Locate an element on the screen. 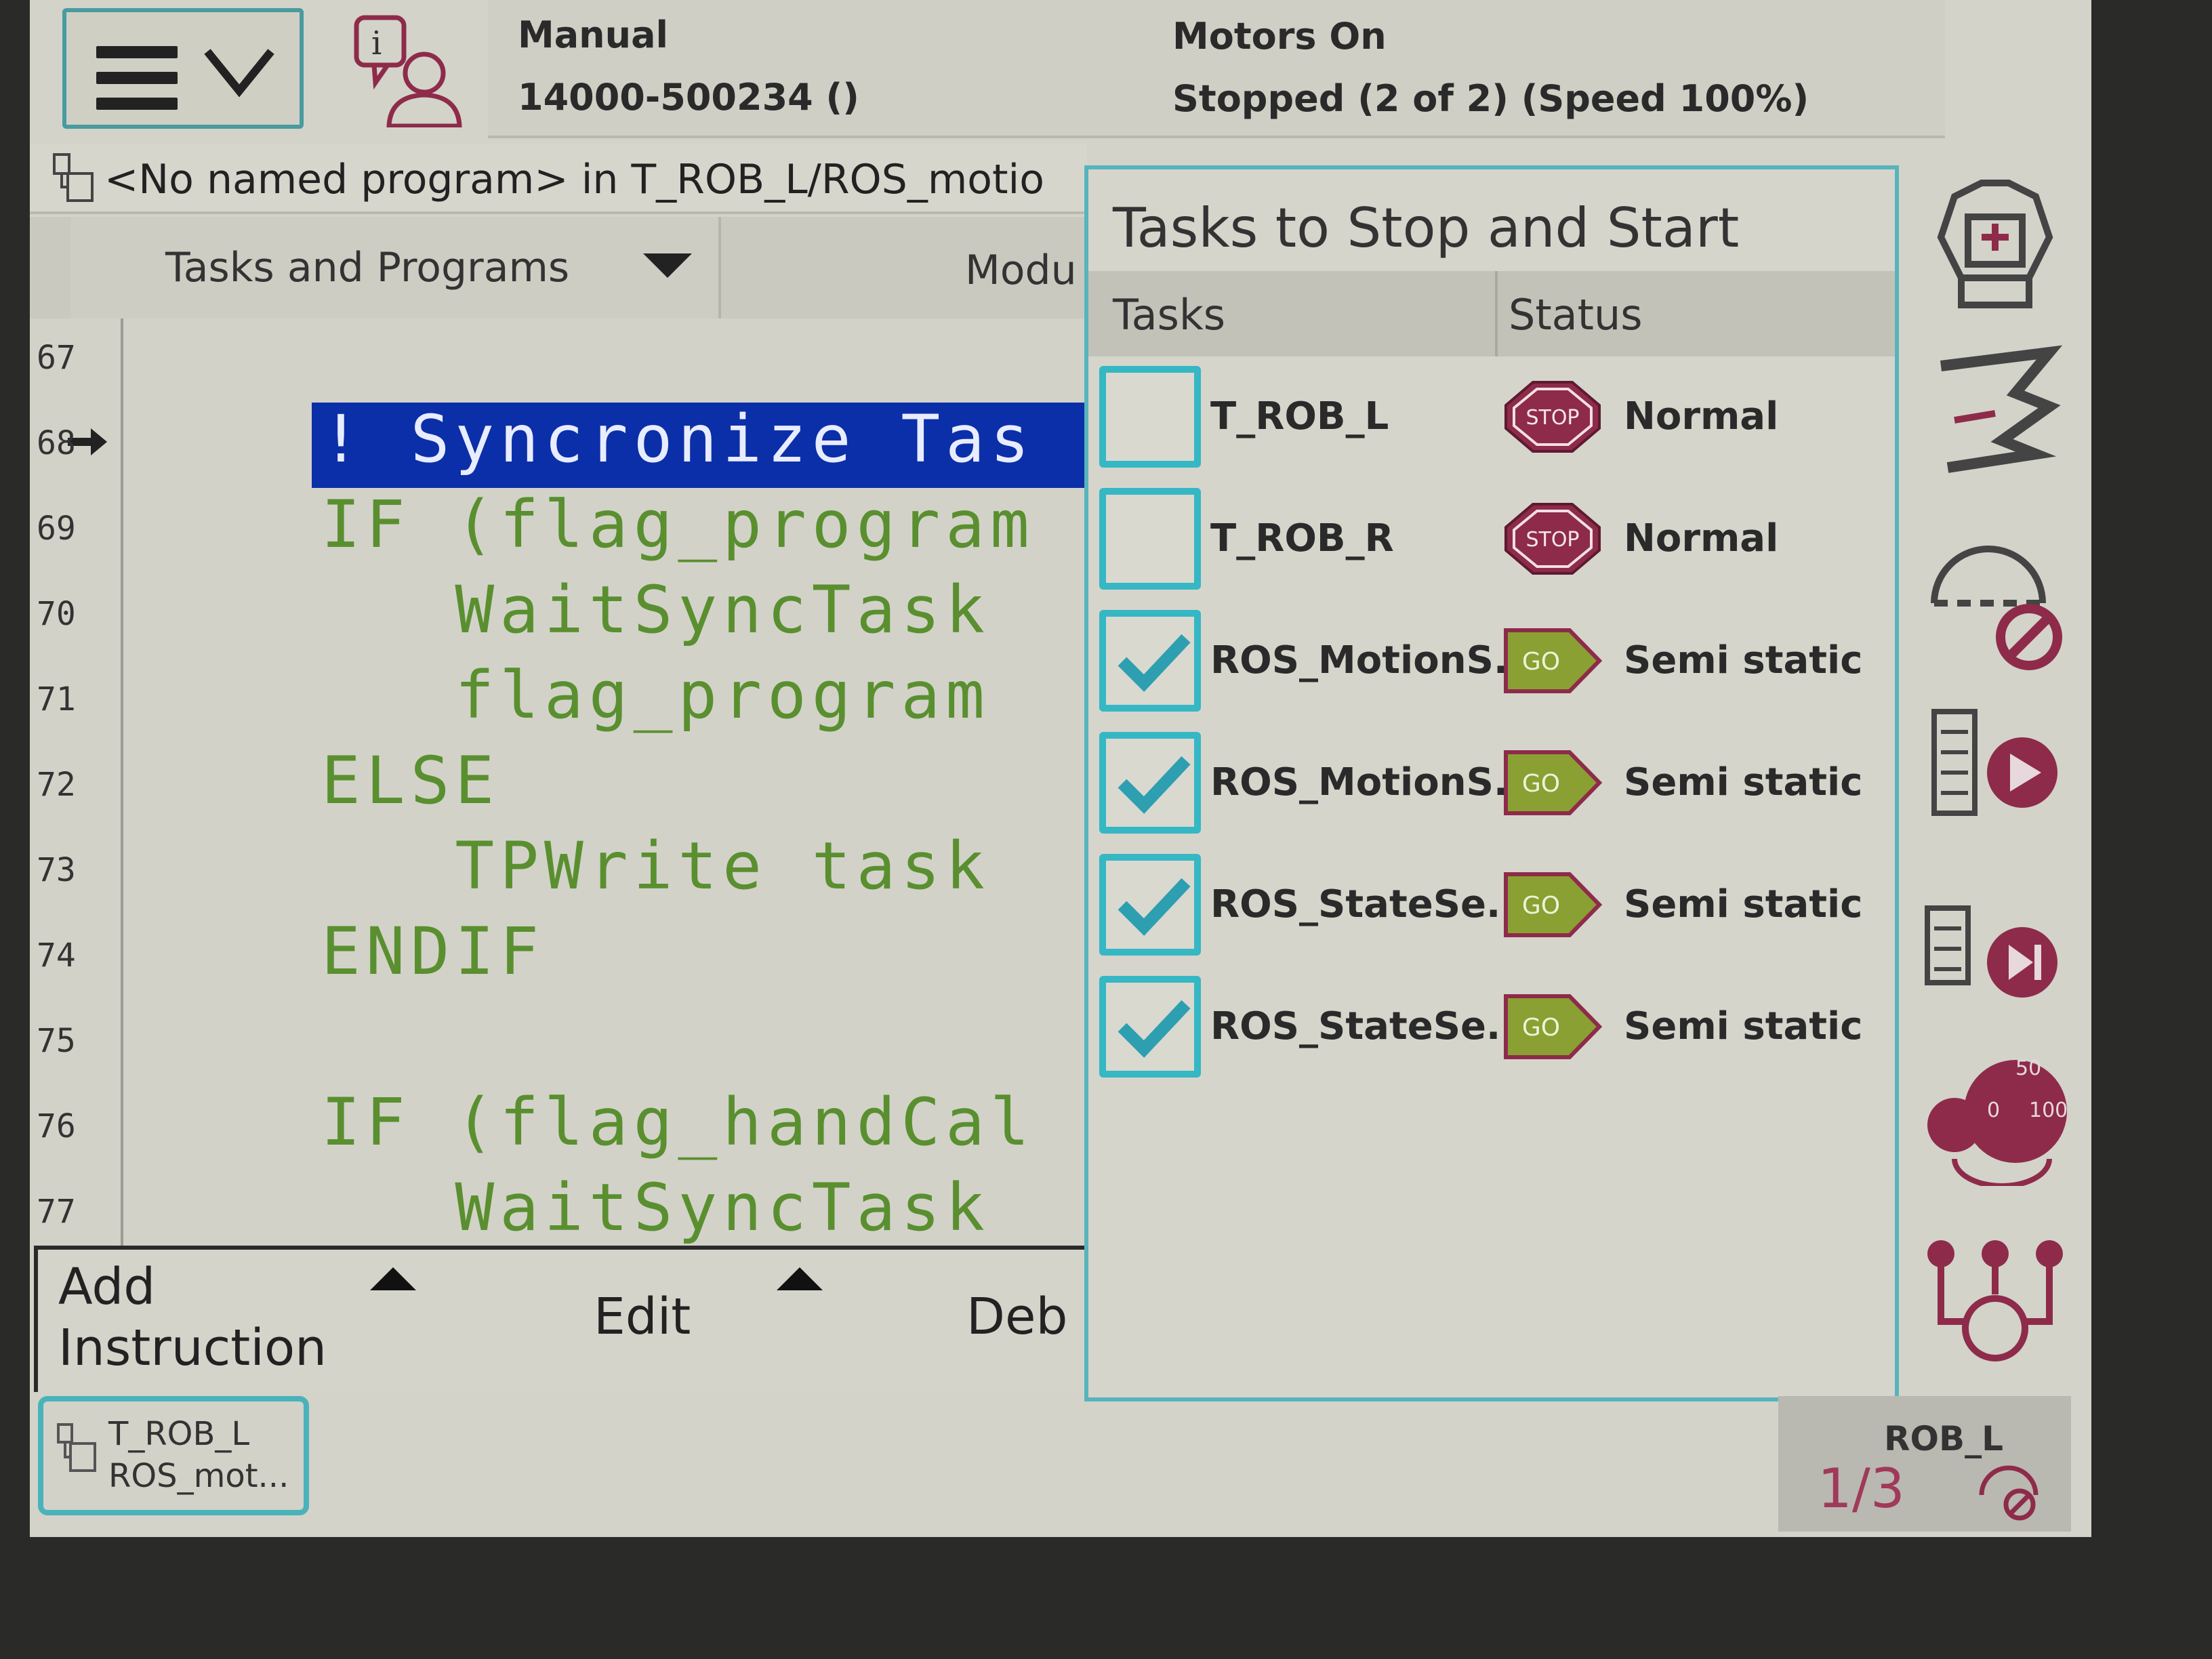 The height and width of the screenshot is (1659, 2212). debug-button: Deb is located at coordinates (1016, 1317).